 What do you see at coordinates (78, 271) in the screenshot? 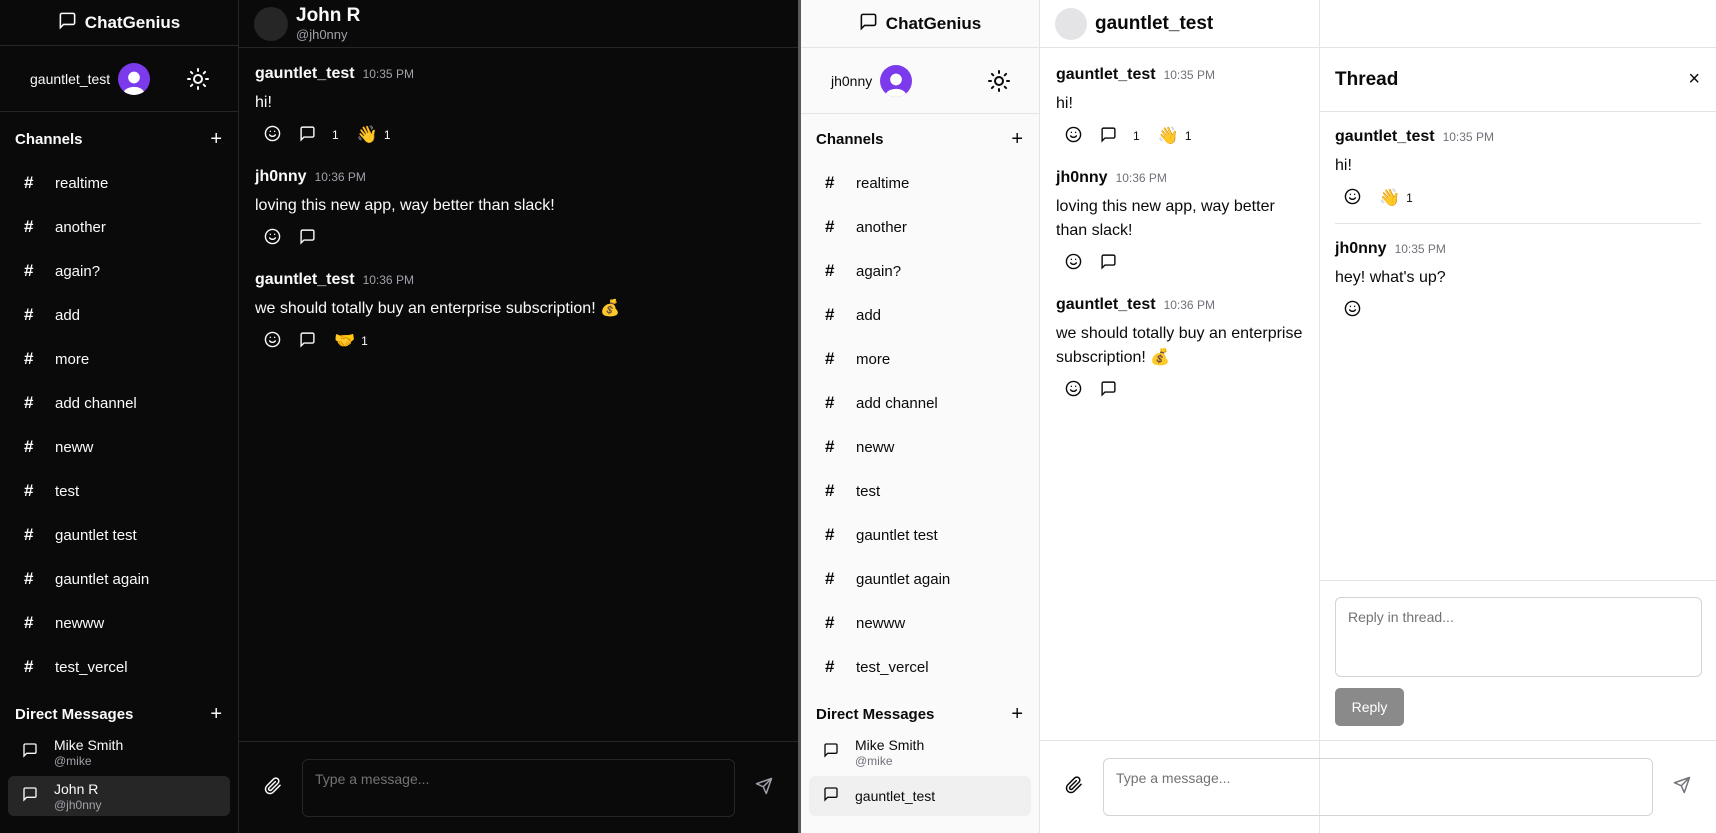
I see `channel-label: again?` at bounding box center [78, 271].